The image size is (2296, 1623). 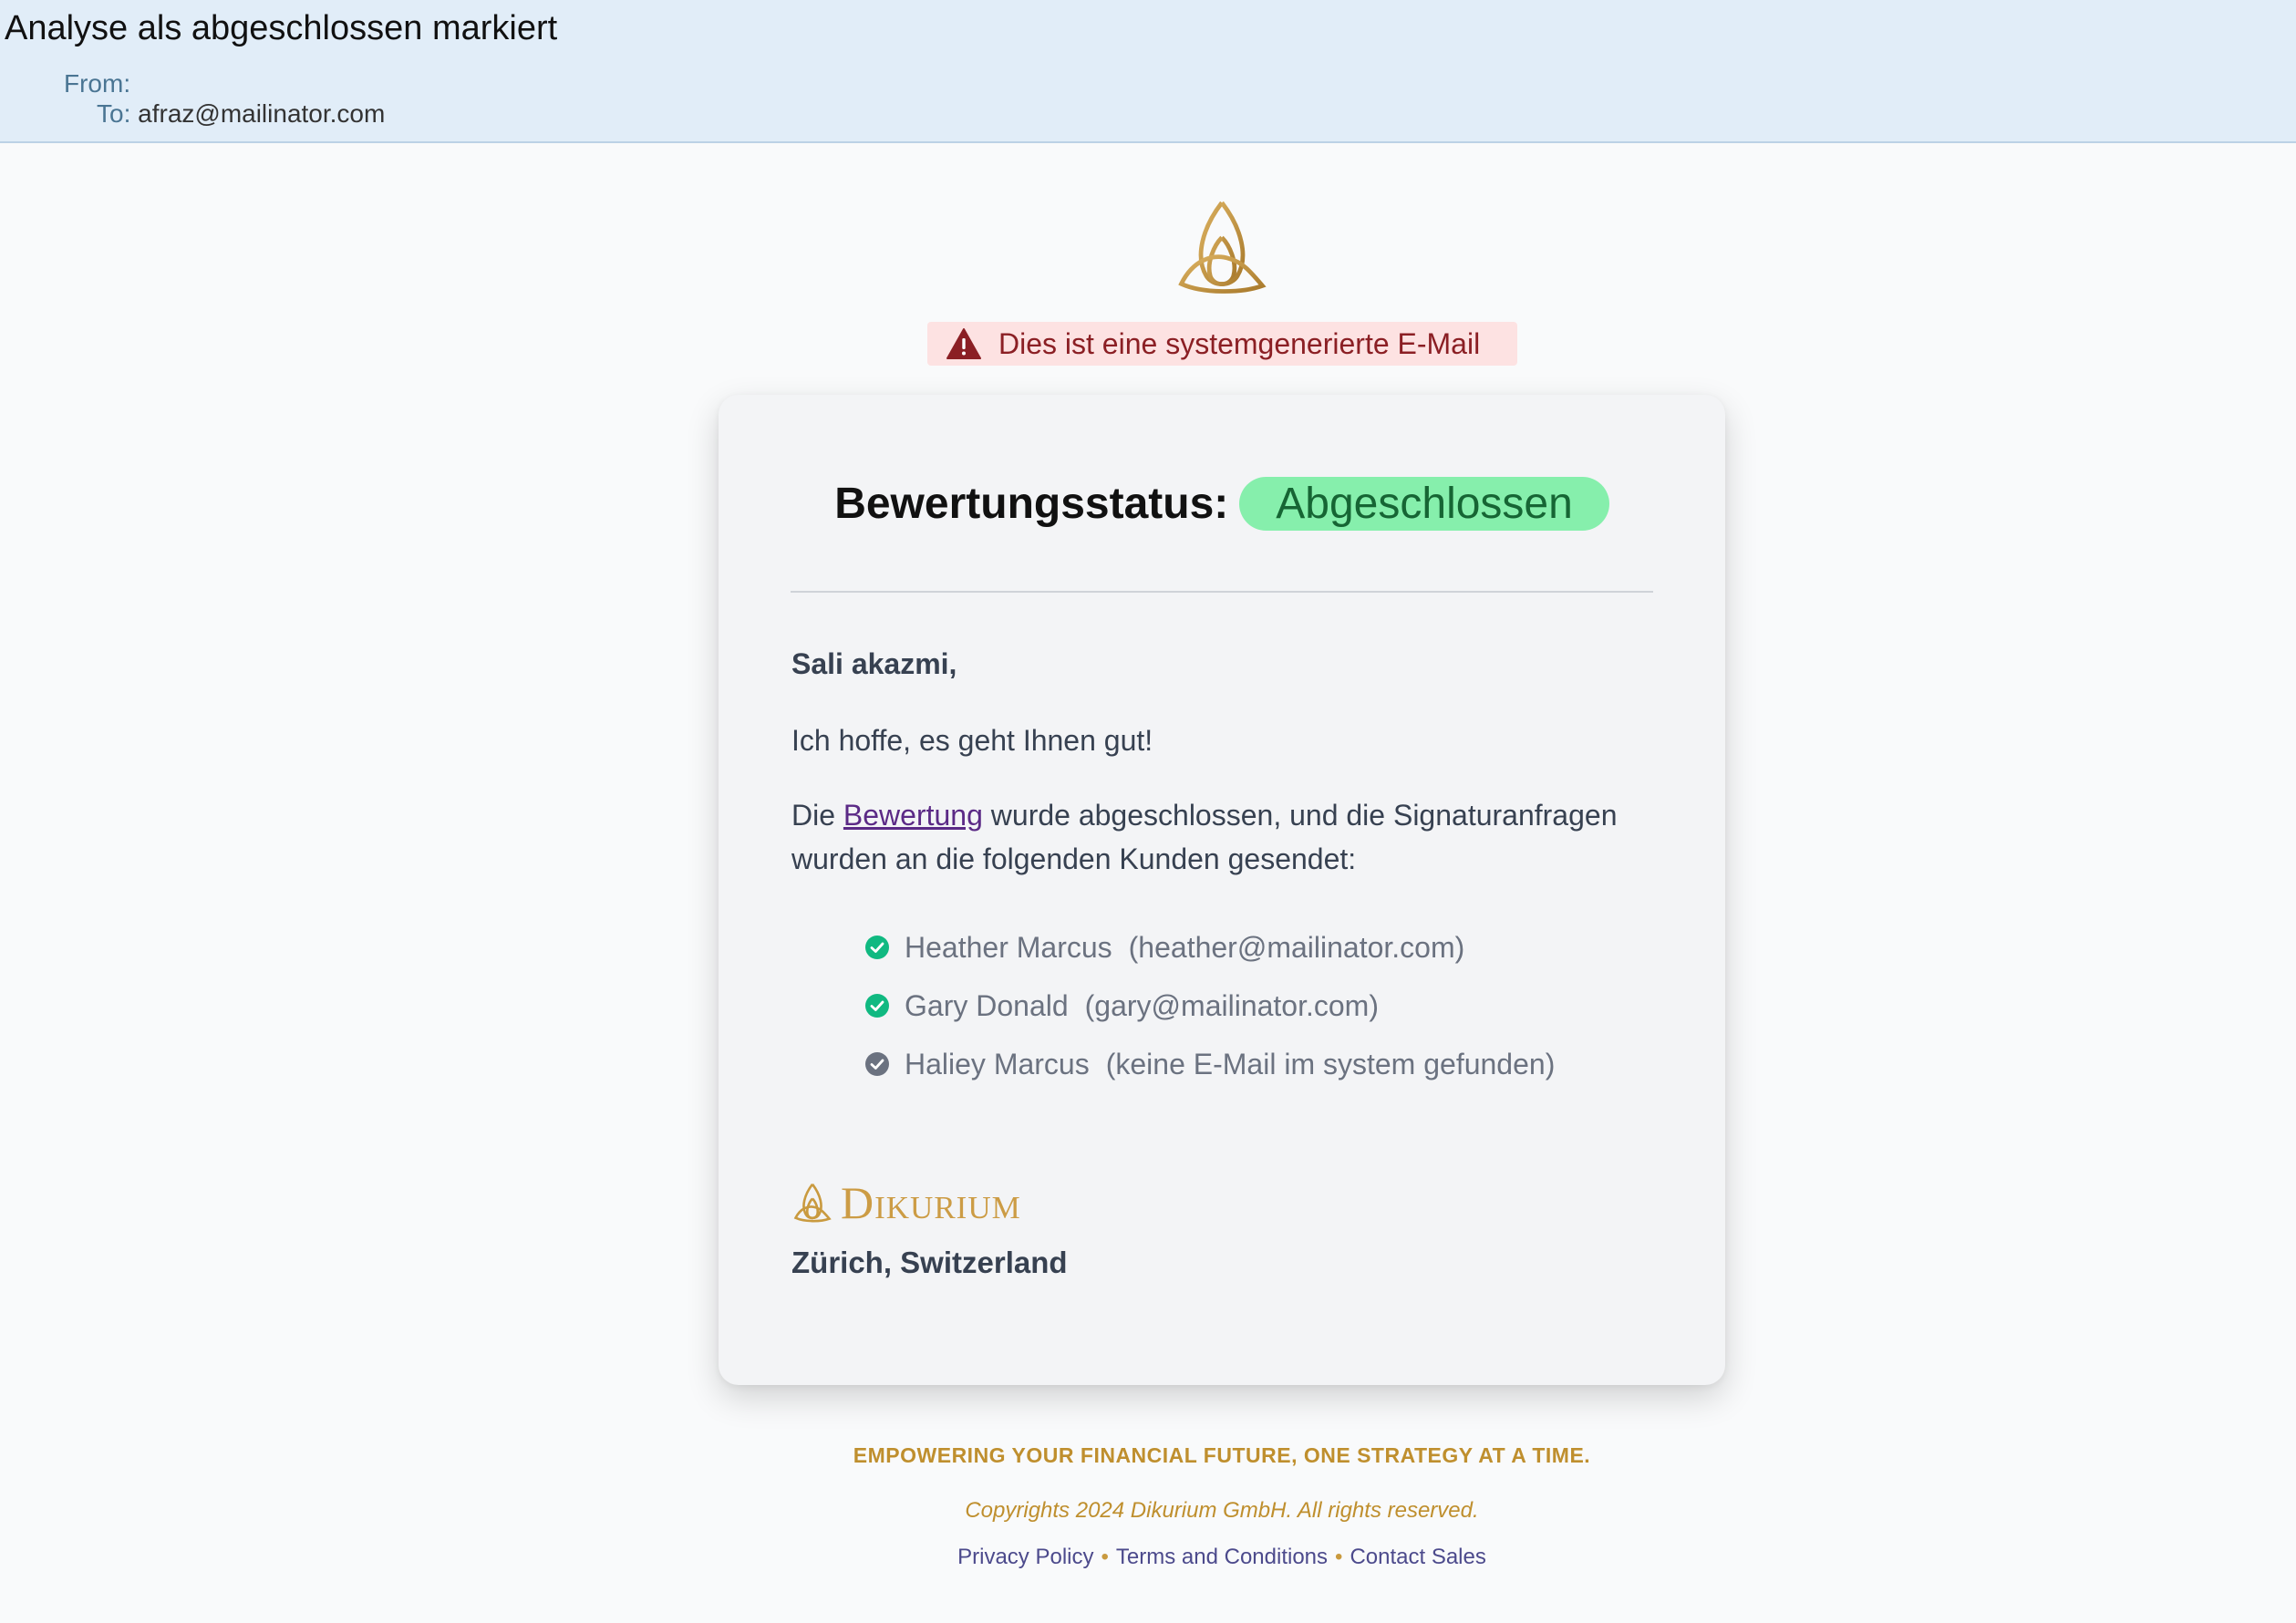 I want to click on client-email: (heather@mailinator.com), so click(x=1296, y=947).